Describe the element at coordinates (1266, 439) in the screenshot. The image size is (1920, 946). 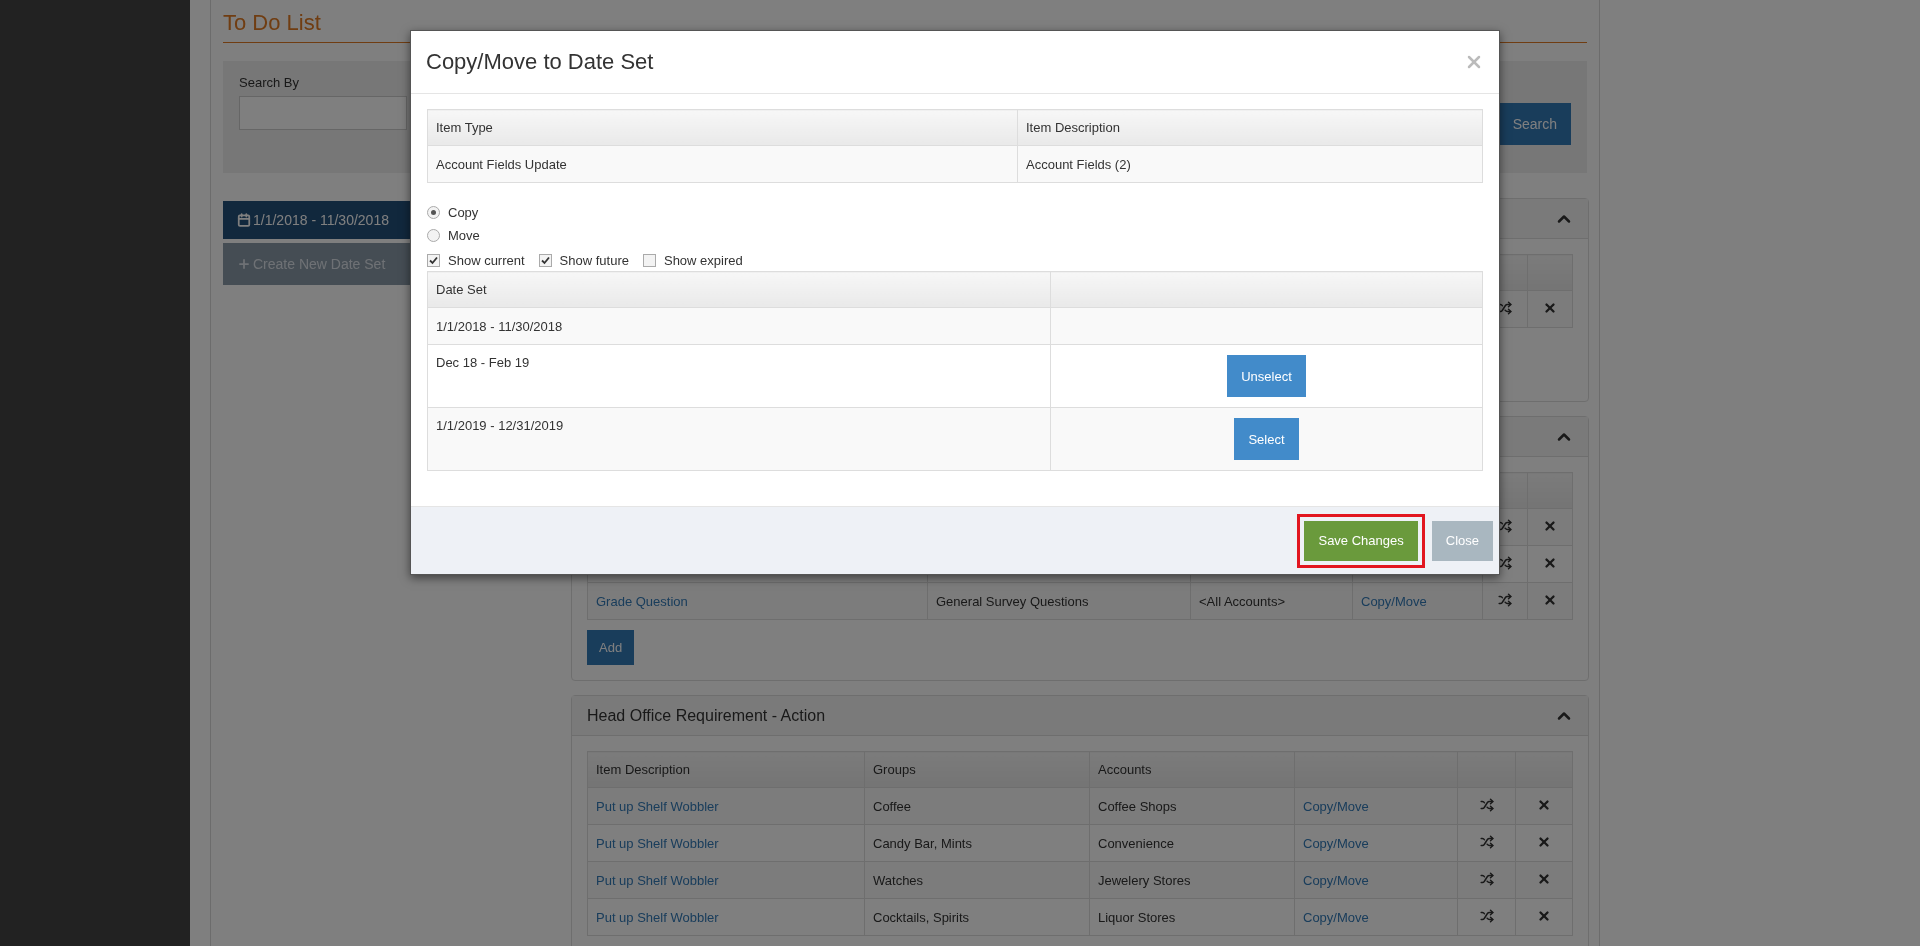
I see `select-button: Select` at that location.